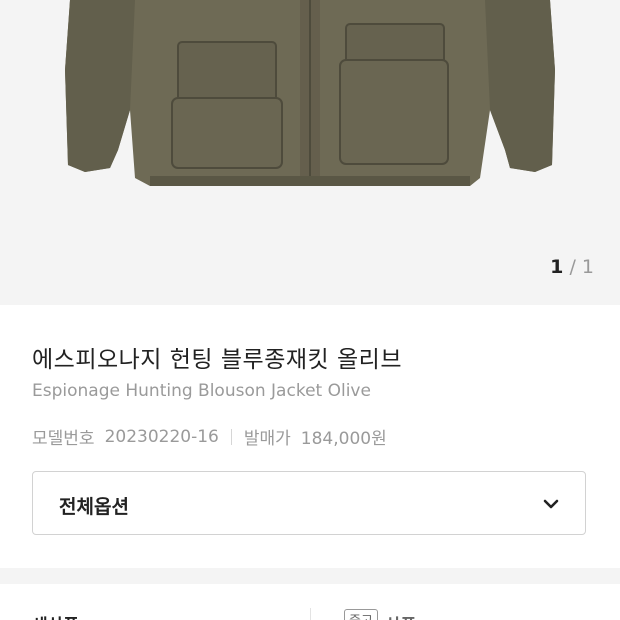 Image resolution: width=620 pixels, height=620 pixels. Describe the element at coordinates (557, 267) in the screenshot. I see `pager-current: 1` at that location.